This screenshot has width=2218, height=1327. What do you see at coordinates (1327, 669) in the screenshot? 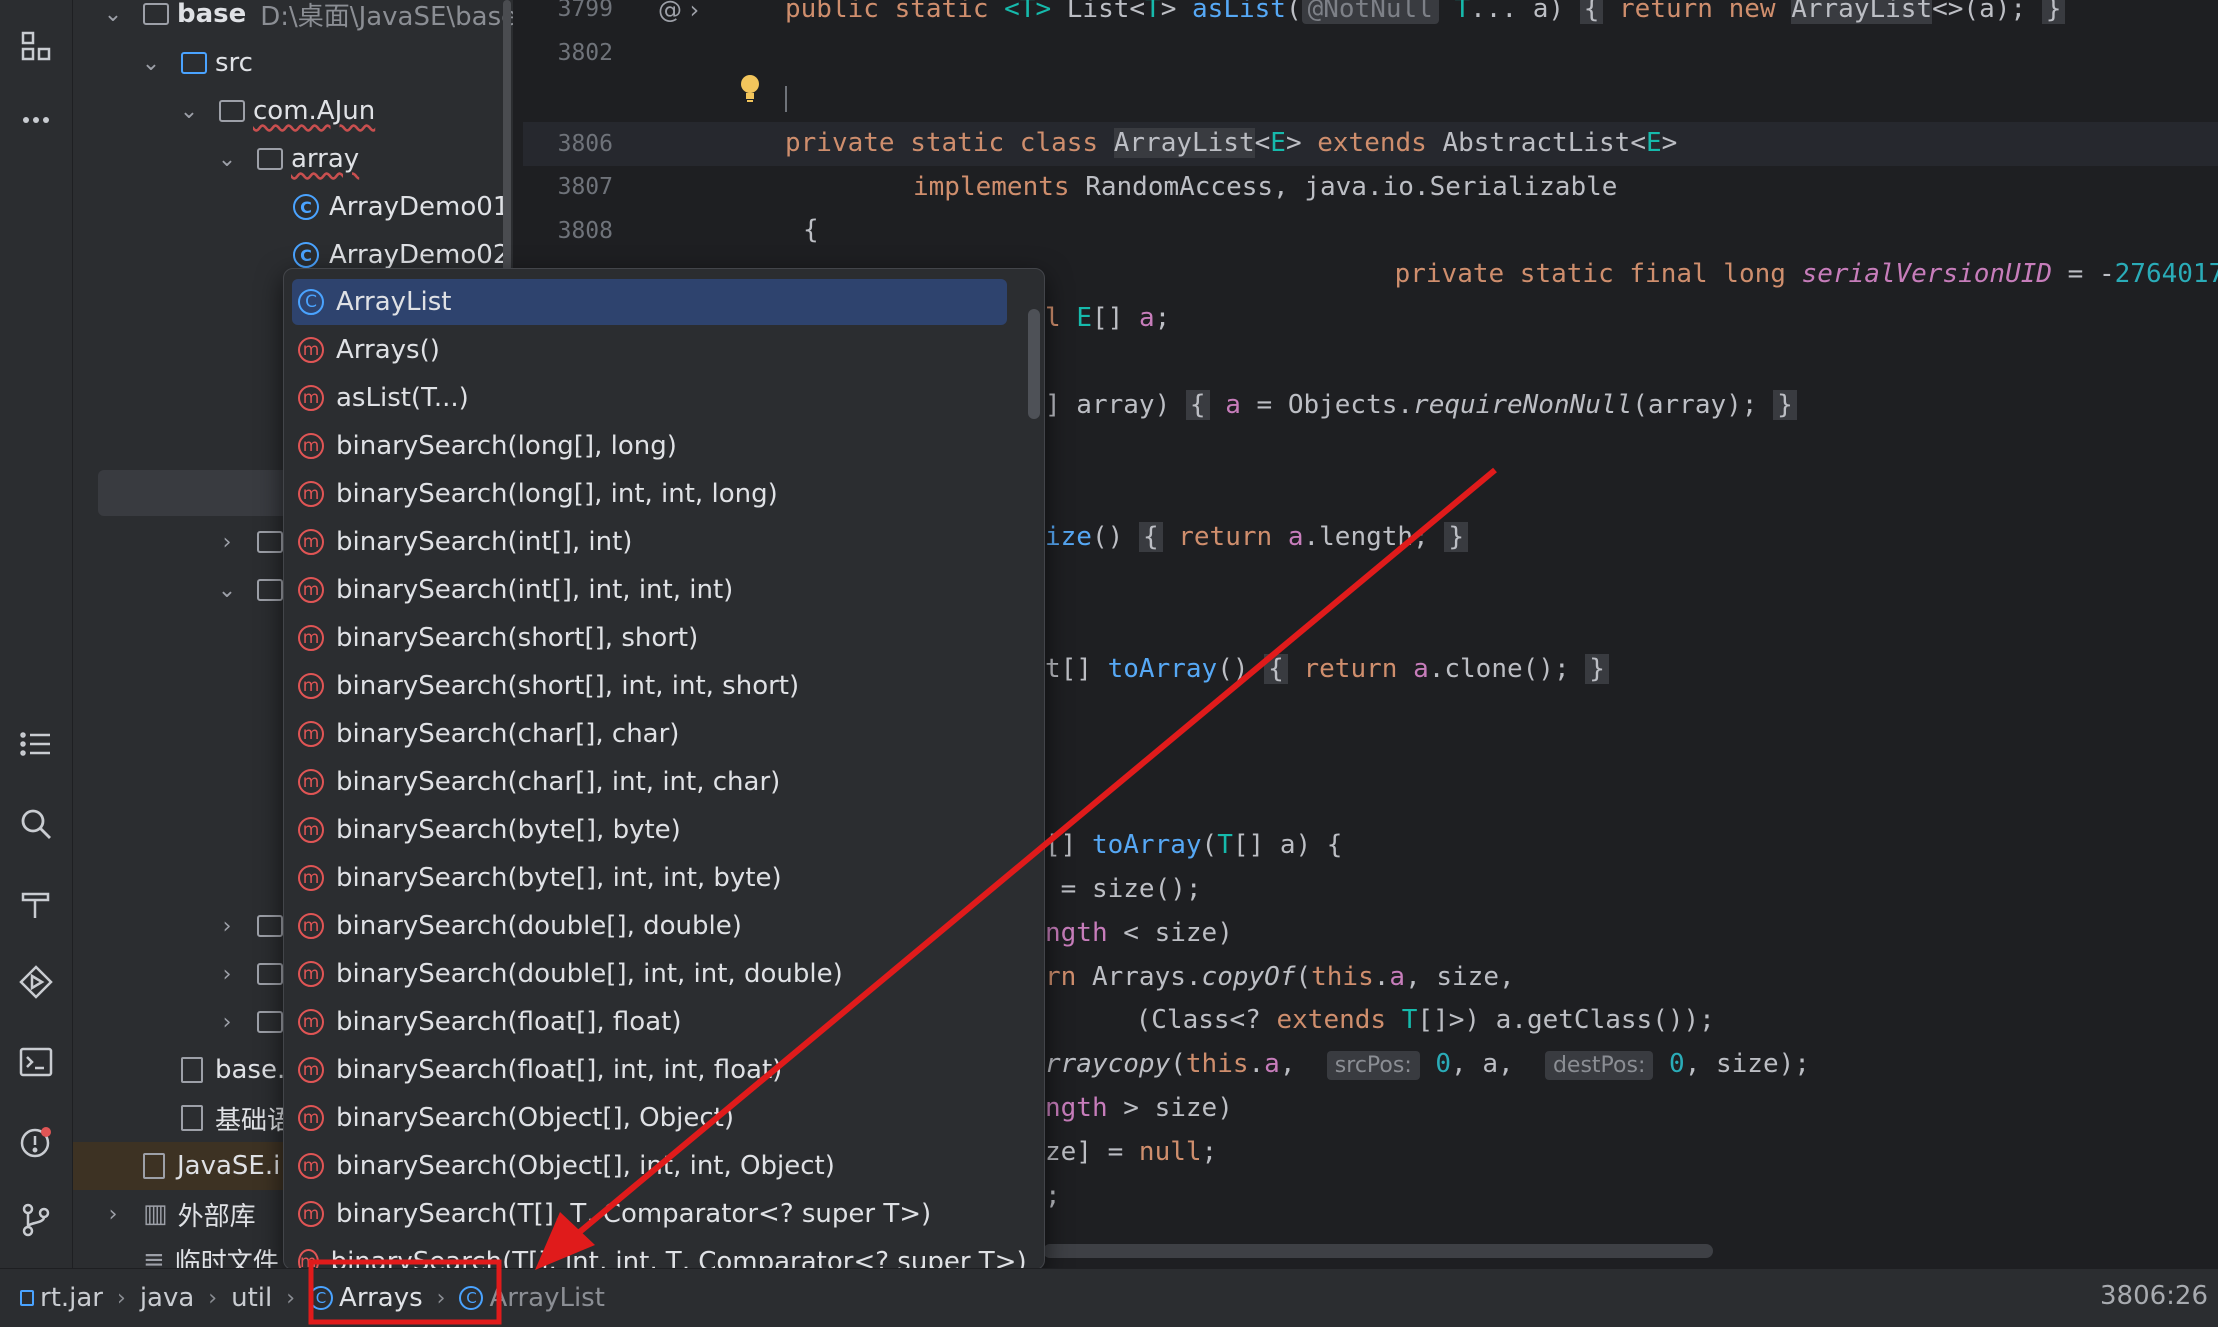
I see `code-line: t[] toArray() { return a.clone(); }` at bounding box center [1327, 669].